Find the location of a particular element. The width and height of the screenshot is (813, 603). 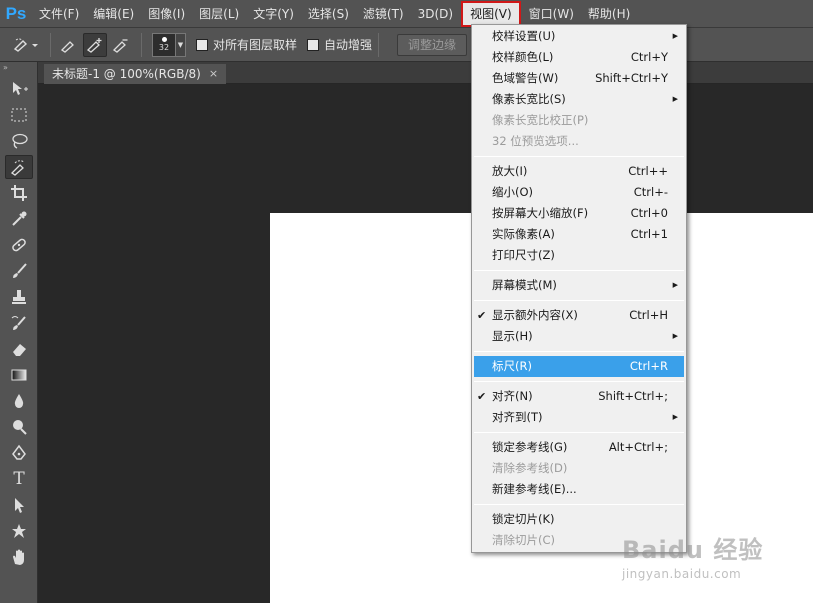

gradient-tool is located at coordinates (19, 375).